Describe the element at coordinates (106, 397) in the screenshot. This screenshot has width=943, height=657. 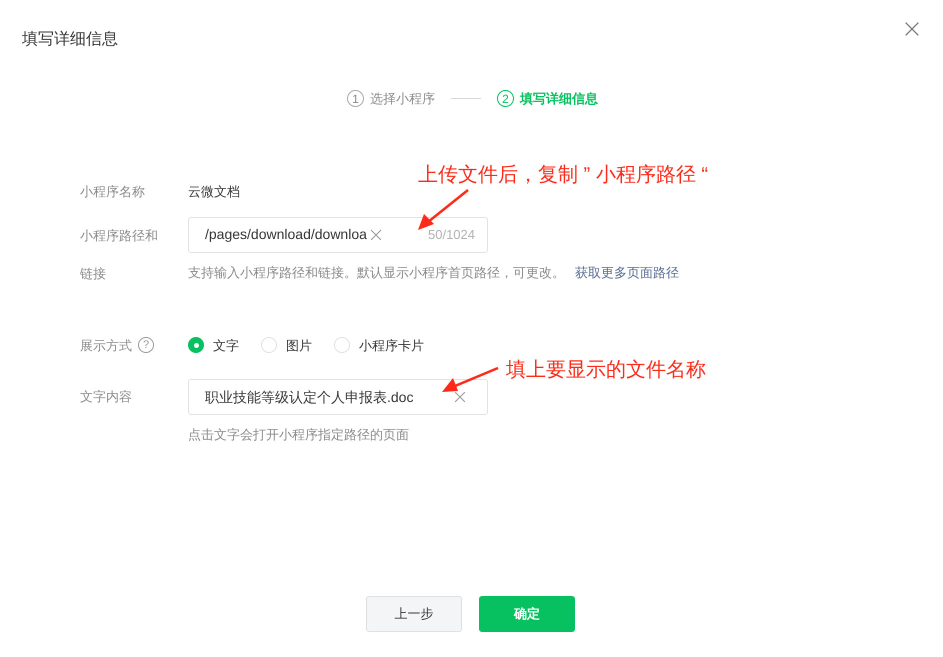
I see `field-label: 文字内容` at that location.